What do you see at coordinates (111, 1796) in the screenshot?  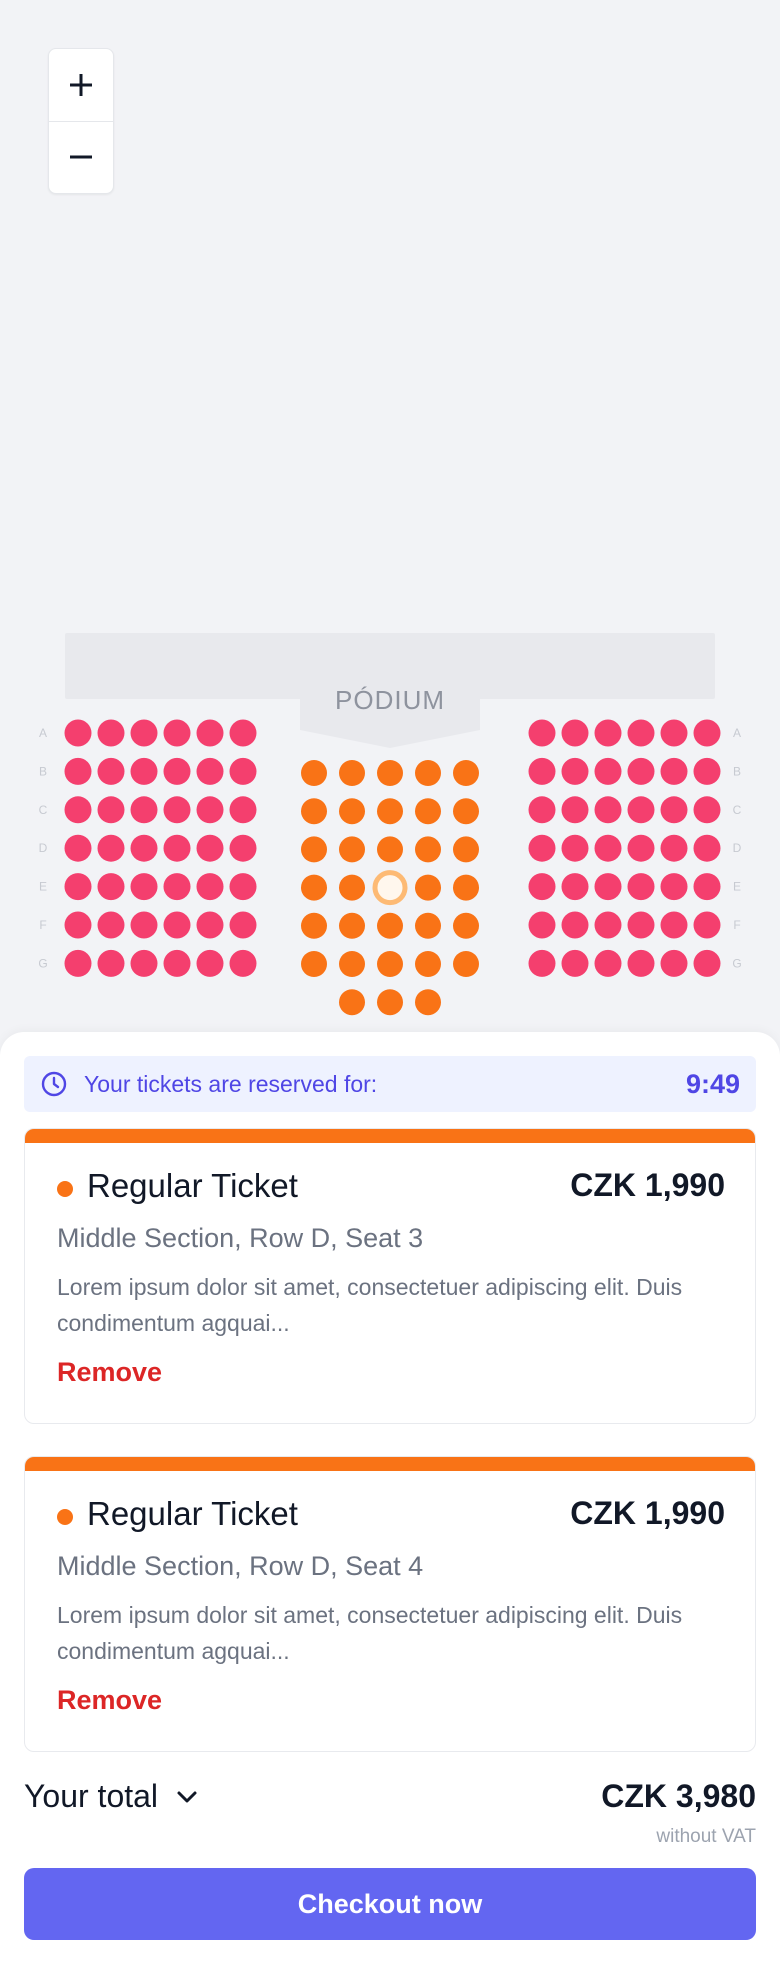 I see `total-toggle: Your total` at bounding box center [111, 1796].